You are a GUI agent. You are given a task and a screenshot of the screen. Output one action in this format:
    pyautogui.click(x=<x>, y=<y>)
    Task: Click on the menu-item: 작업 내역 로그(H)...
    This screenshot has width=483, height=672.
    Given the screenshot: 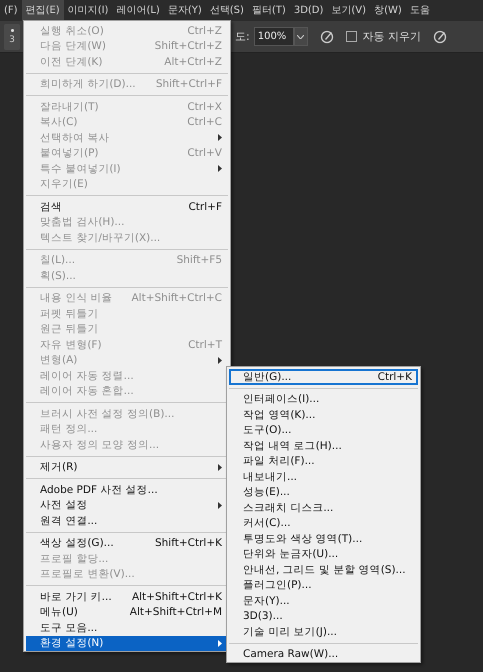 What is the action you would take?
    pyautogui.click(x=323, y=446)
    